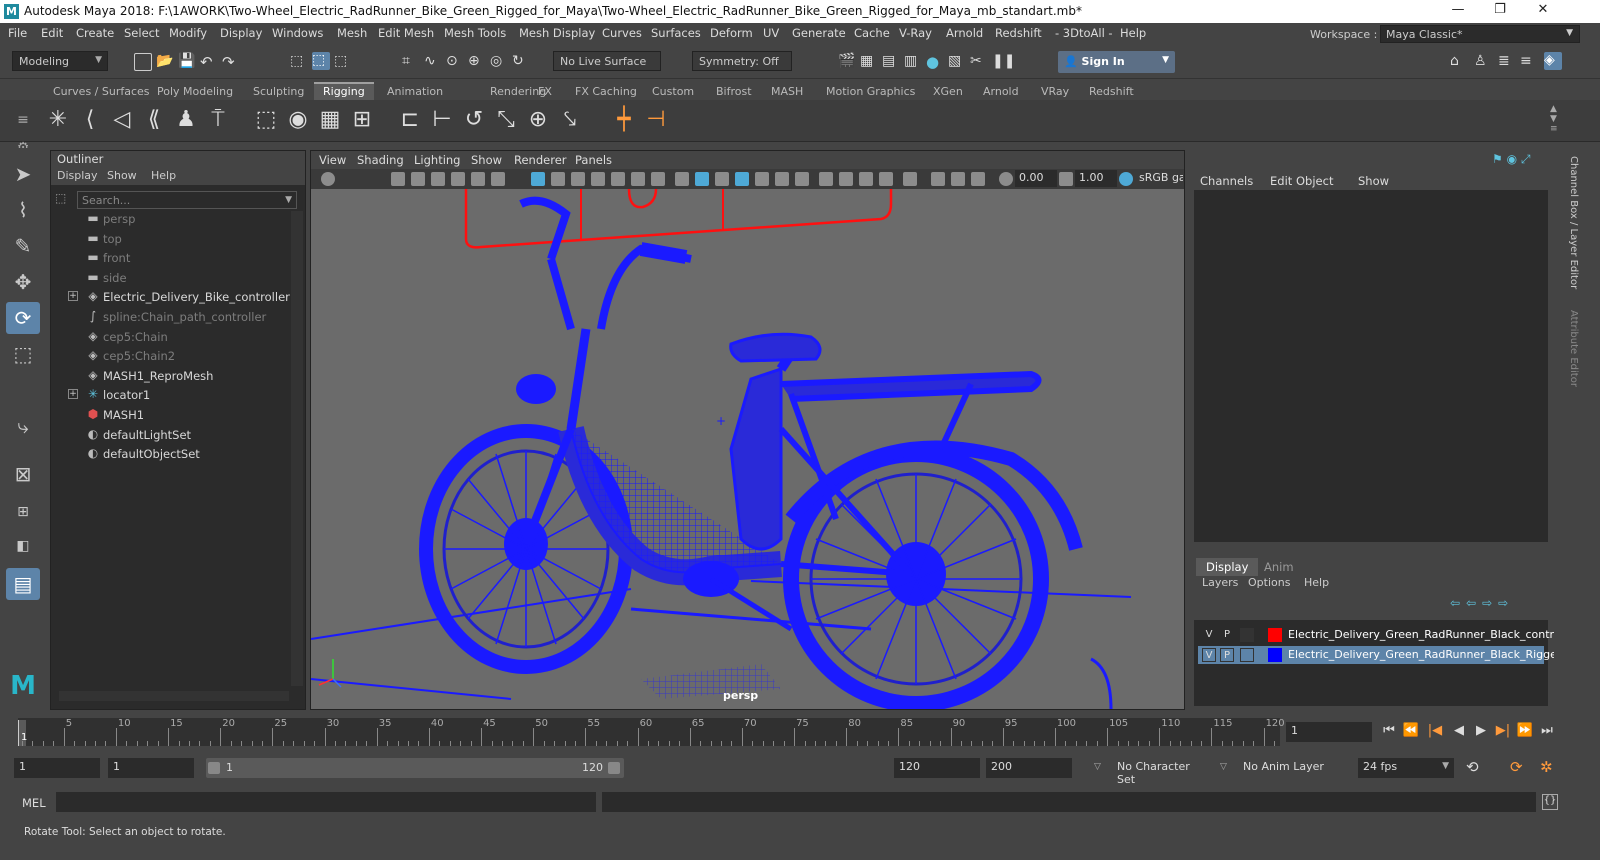  Describe the element at coordinates (77, 175) in the screenshot. I see `outliner-menu-display: Display` at that location.